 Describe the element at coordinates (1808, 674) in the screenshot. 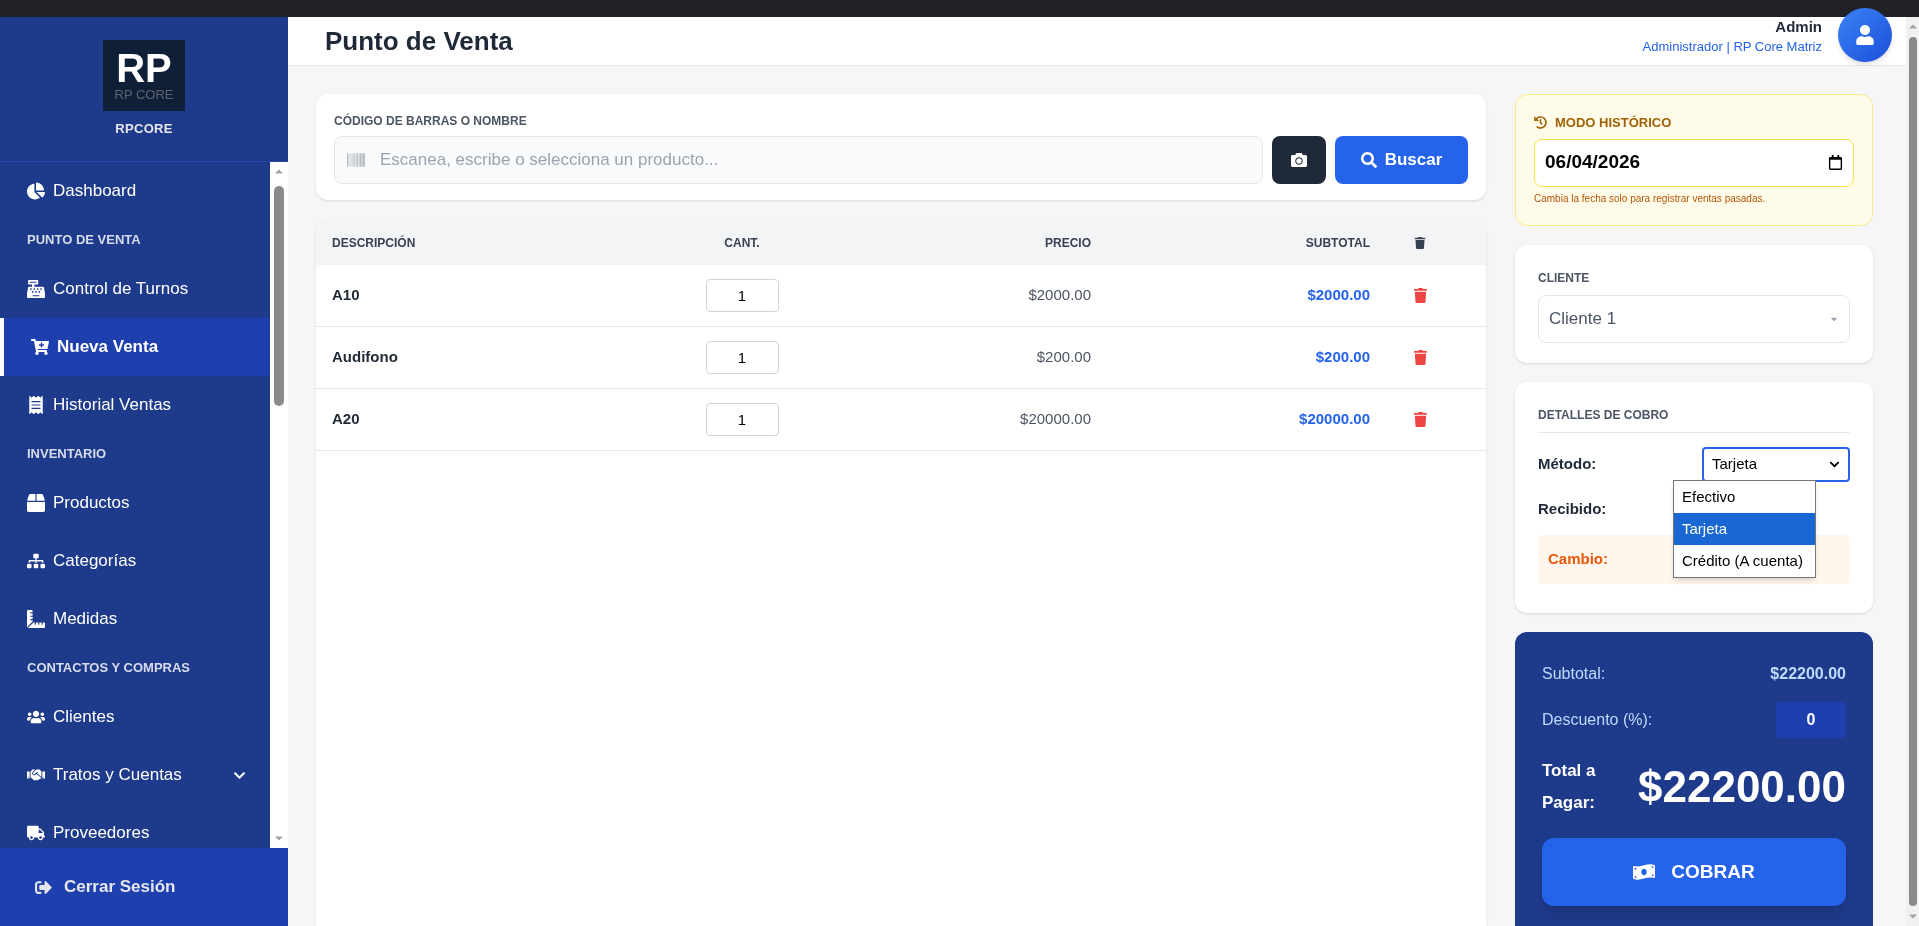

I see `subtotal-value: $22200.00` at that location.